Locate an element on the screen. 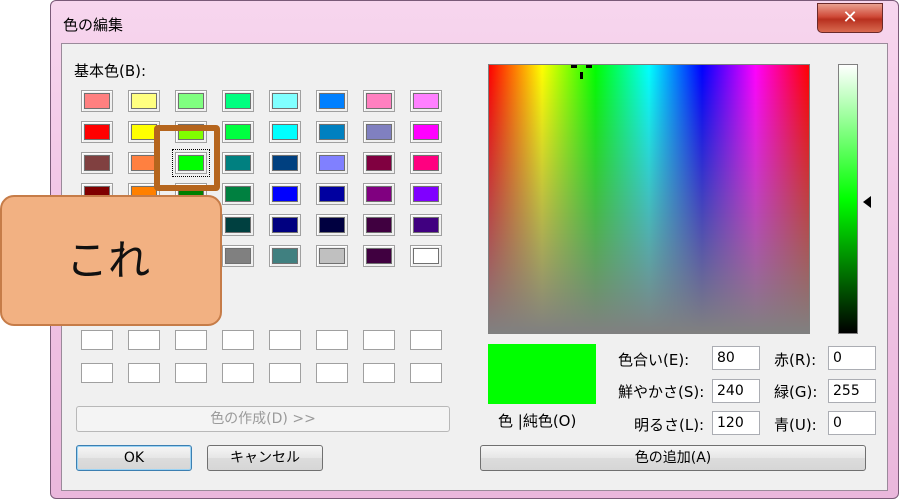 The height and width of the screenshot is (499, 899). cancel-button: キャンセル is located at coordinates (265, 458).